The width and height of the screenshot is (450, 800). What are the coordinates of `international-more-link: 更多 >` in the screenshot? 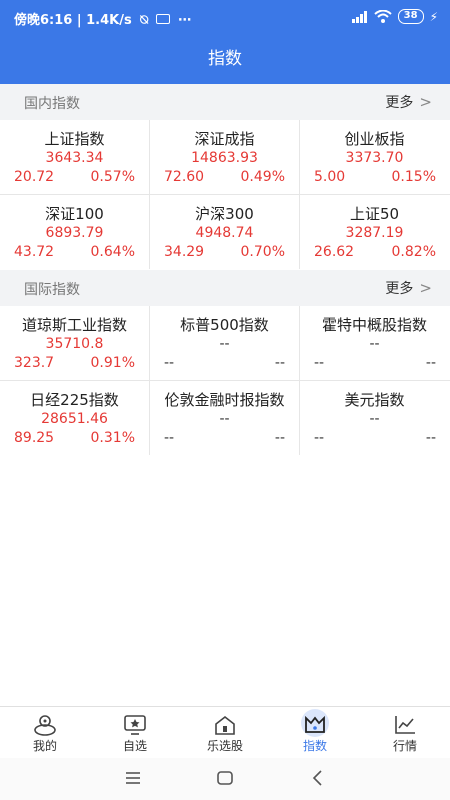 It's located at (408, 288).